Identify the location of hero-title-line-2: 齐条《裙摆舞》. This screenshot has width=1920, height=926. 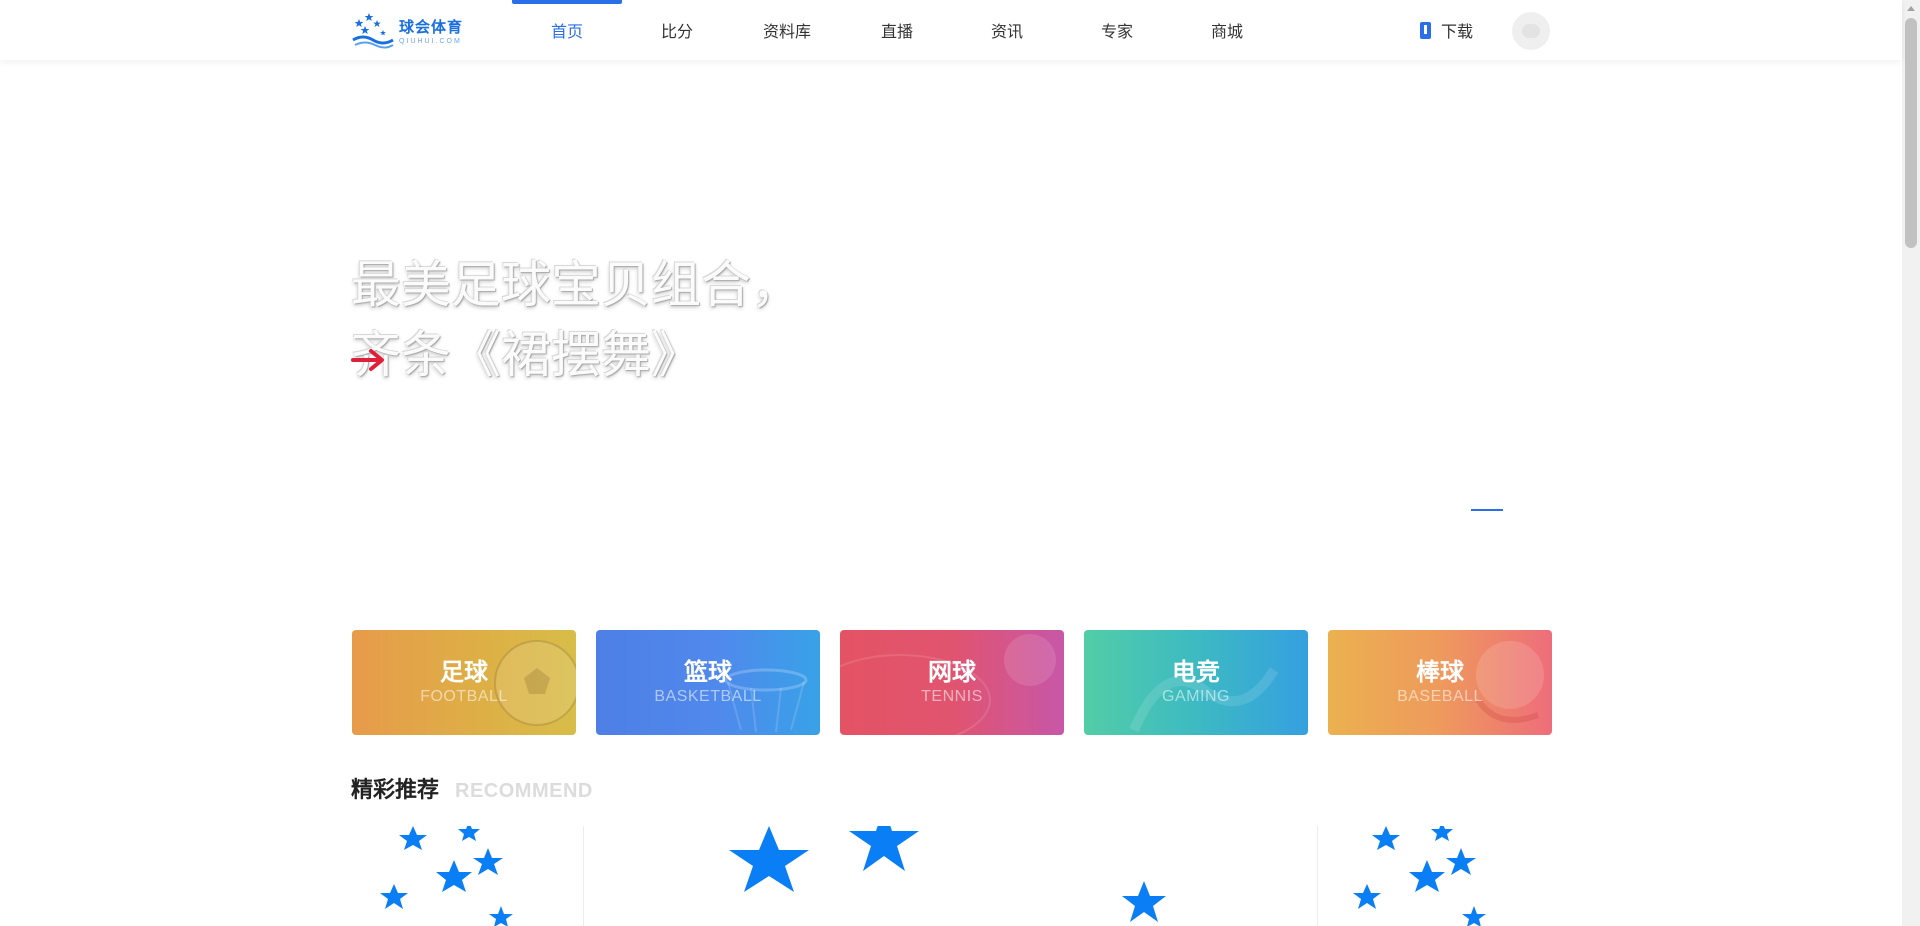
(526, 355).